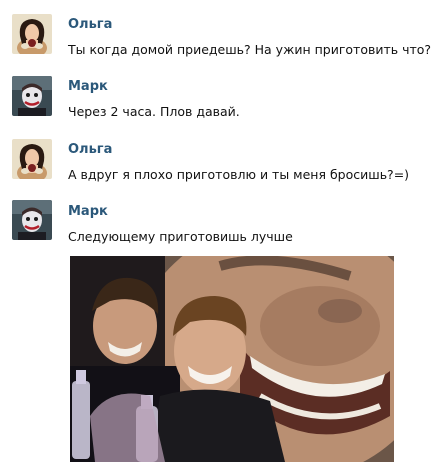 The height and width of the screenshot is (469, 440). Describe the element at coordinates (180, 236) in the screenshot. I see `message-text: Следующему приготовишь лучше` at that location.